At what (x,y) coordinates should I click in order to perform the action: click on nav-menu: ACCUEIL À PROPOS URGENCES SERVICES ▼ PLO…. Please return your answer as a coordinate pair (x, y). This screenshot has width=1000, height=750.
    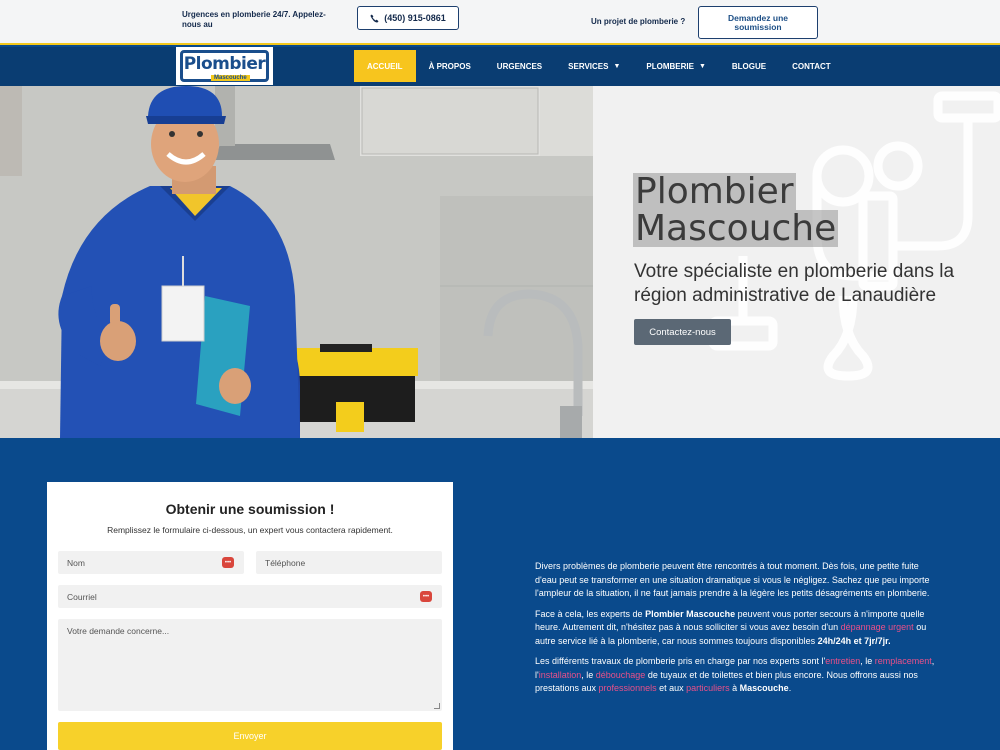
    Looking at the image, I should click on (599, 66).